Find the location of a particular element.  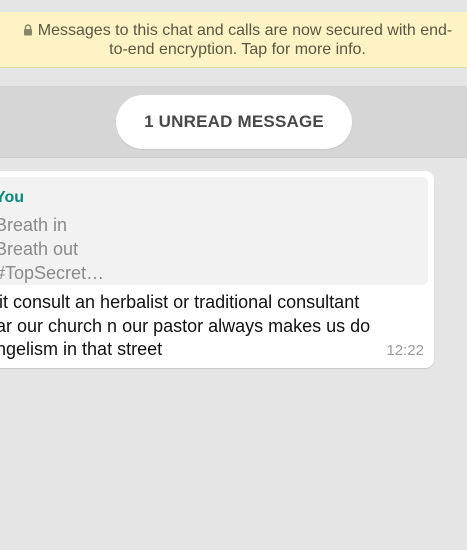

message-text-line: angelism in that street is located at coordinates (81, 349).